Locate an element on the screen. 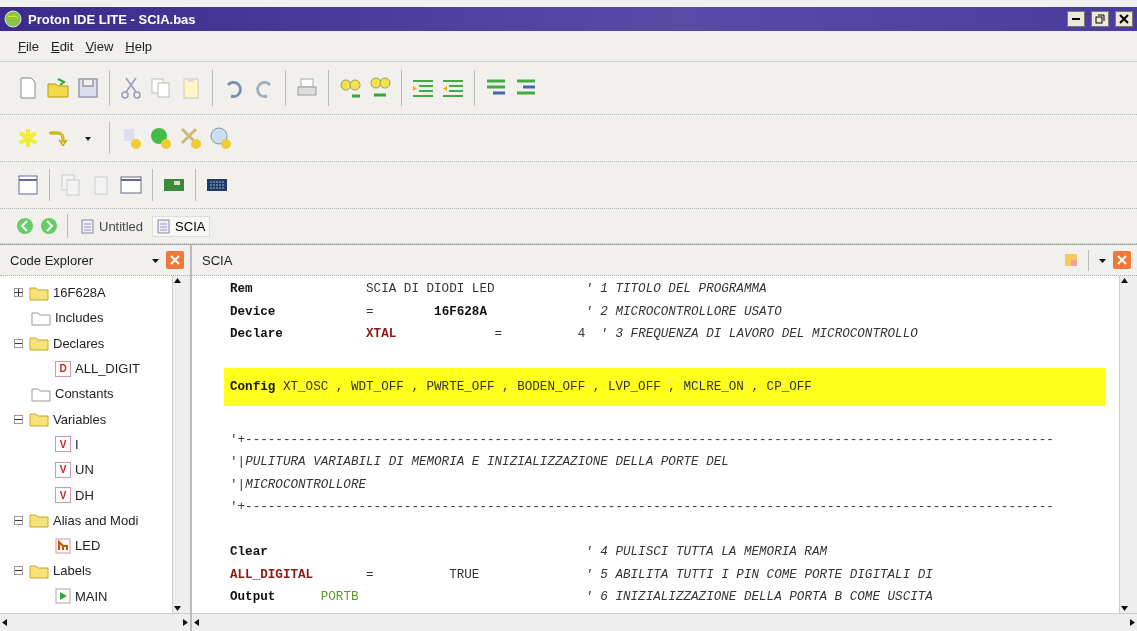 This screenshot has height=631, width=1137. window-icon is located at coordinates (131, 185).